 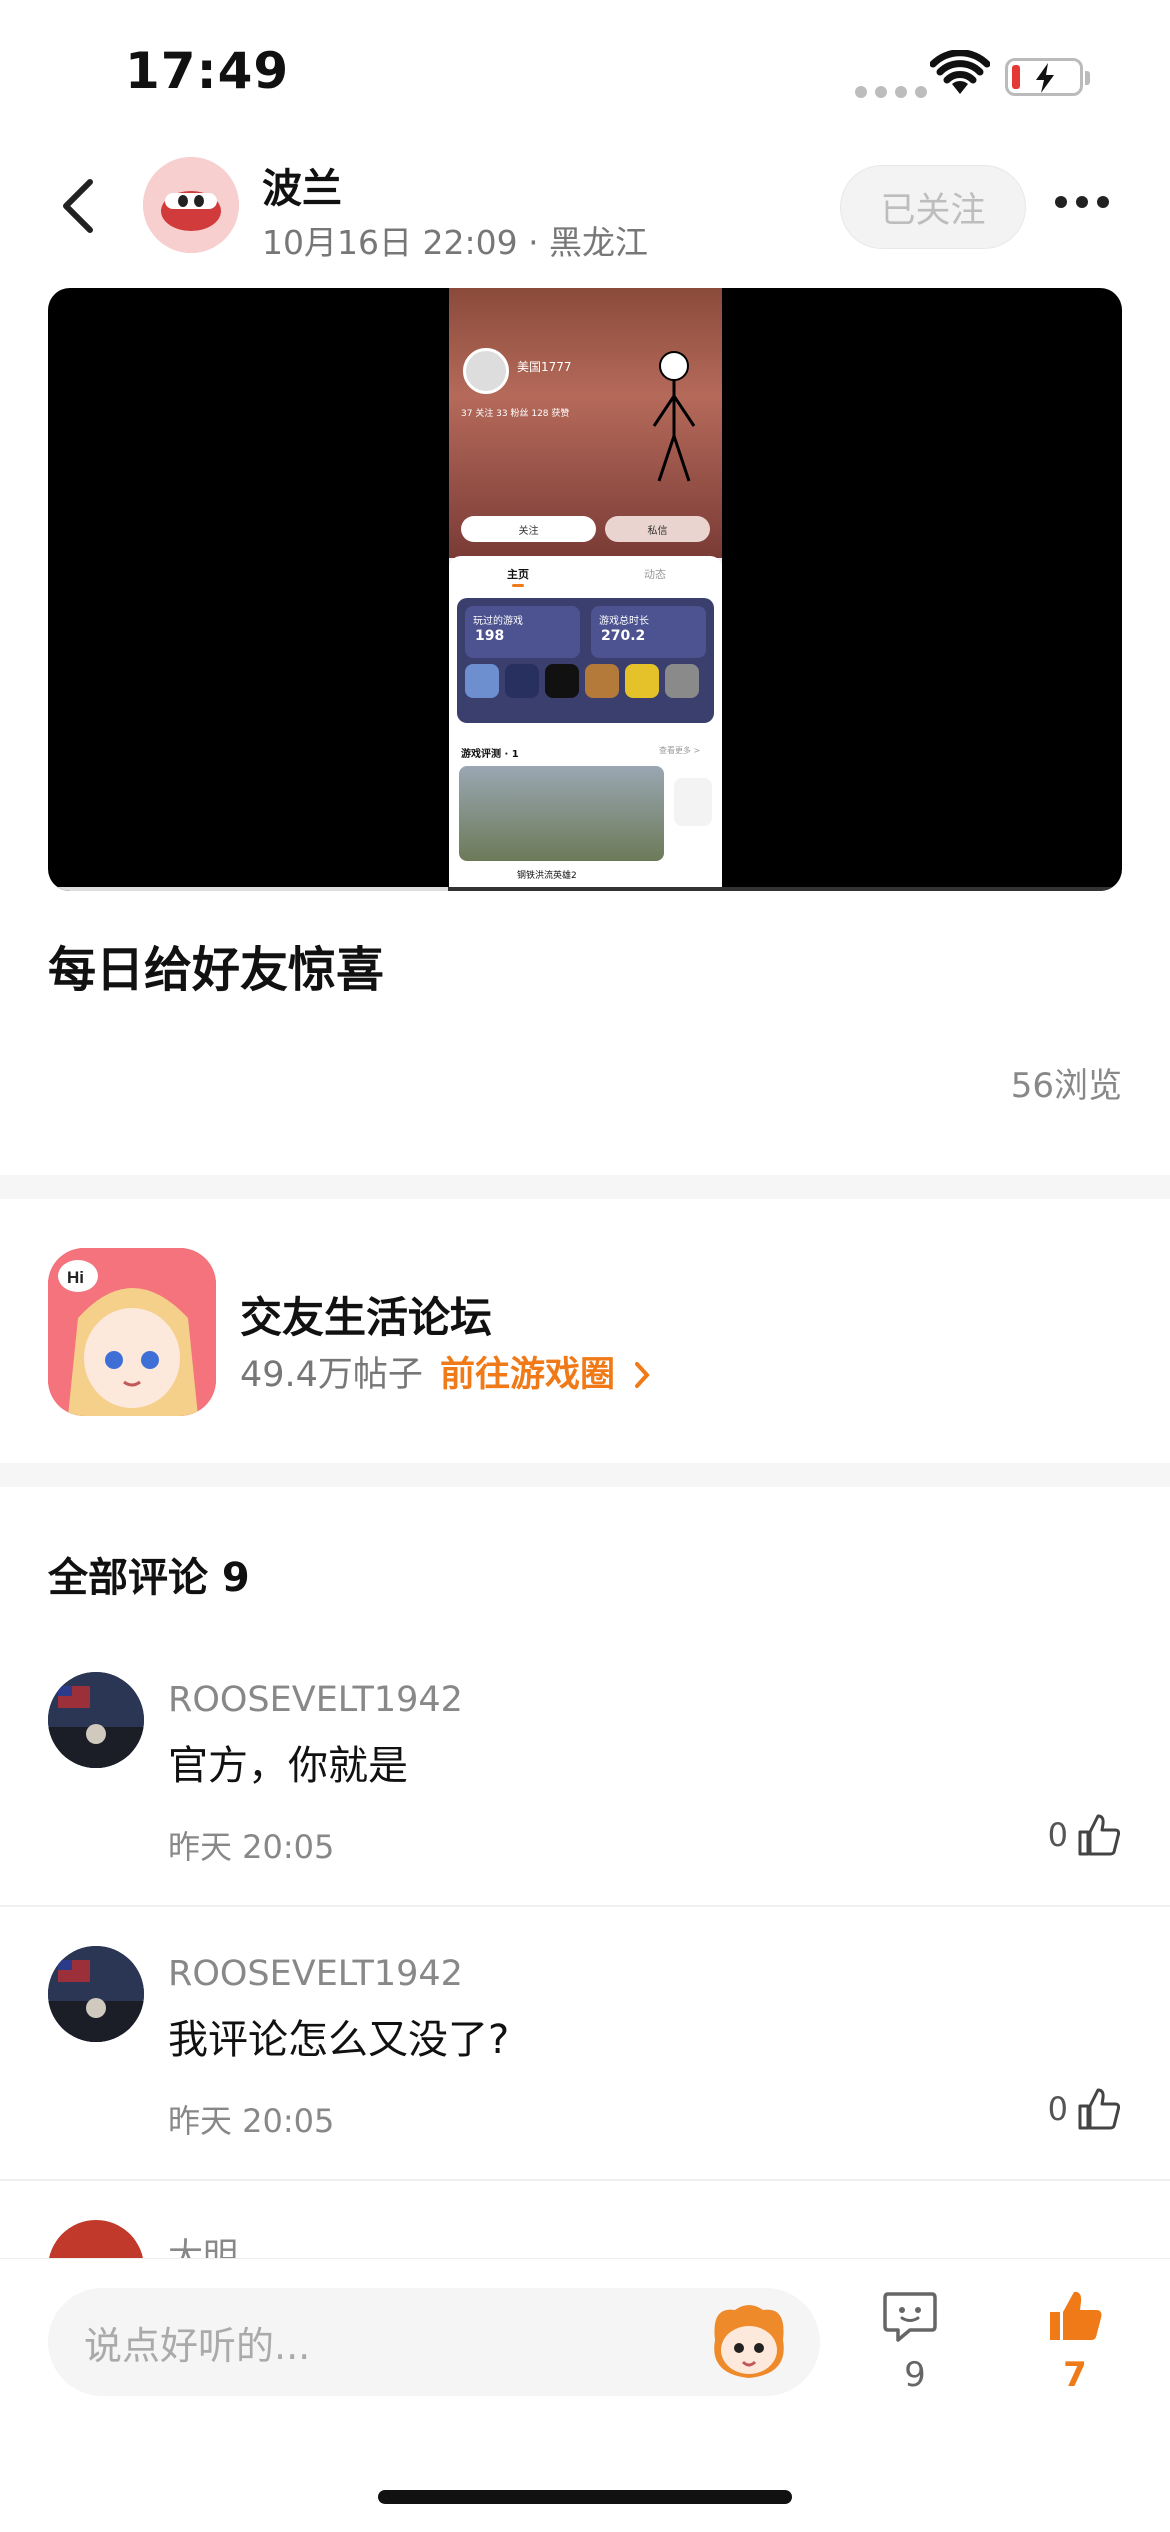 What do you see at coordinates (331, 1375) in the screenshot?
I see `forum-post-count: 49.4万帖子` at bounding box center [331, 1375].